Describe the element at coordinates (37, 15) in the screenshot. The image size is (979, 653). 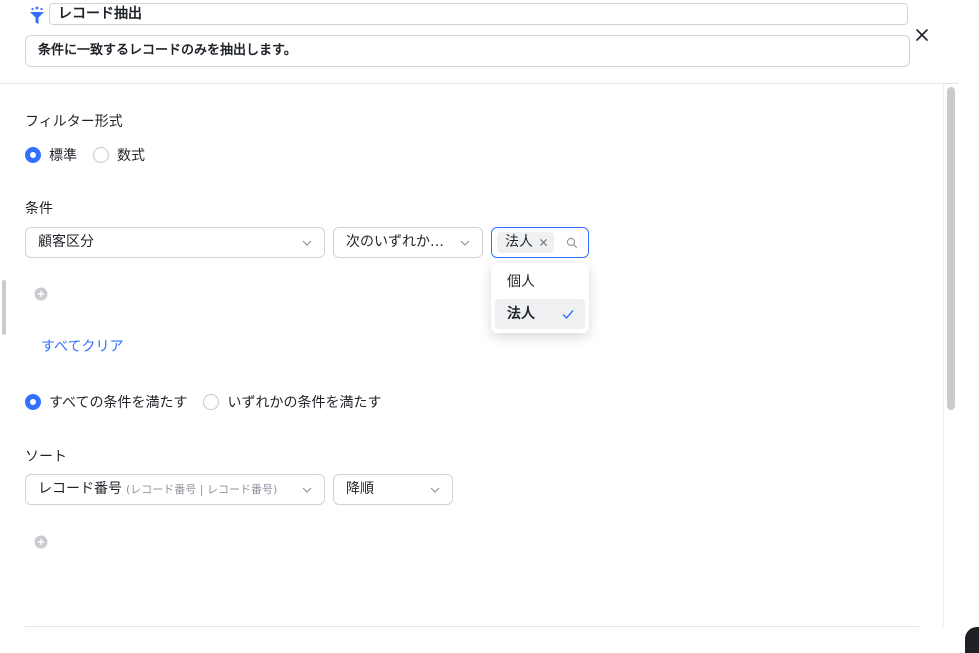
I see `funnel-icon` at that location.